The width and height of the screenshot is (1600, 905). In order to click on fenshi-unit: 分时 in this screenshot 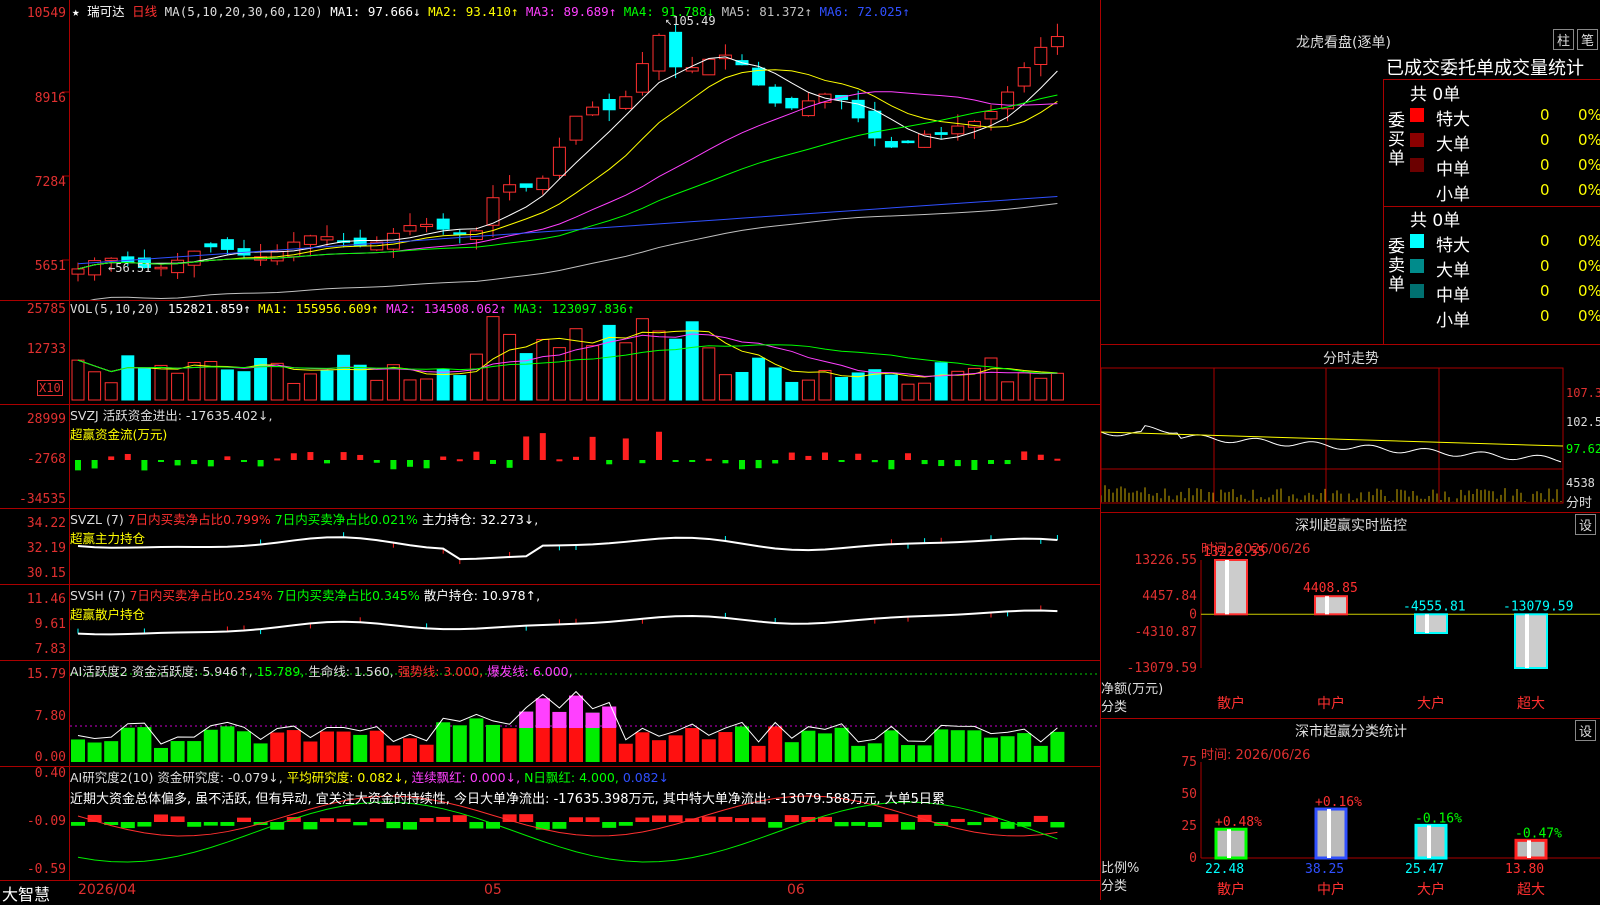, I will do `click(1579, 503)`.